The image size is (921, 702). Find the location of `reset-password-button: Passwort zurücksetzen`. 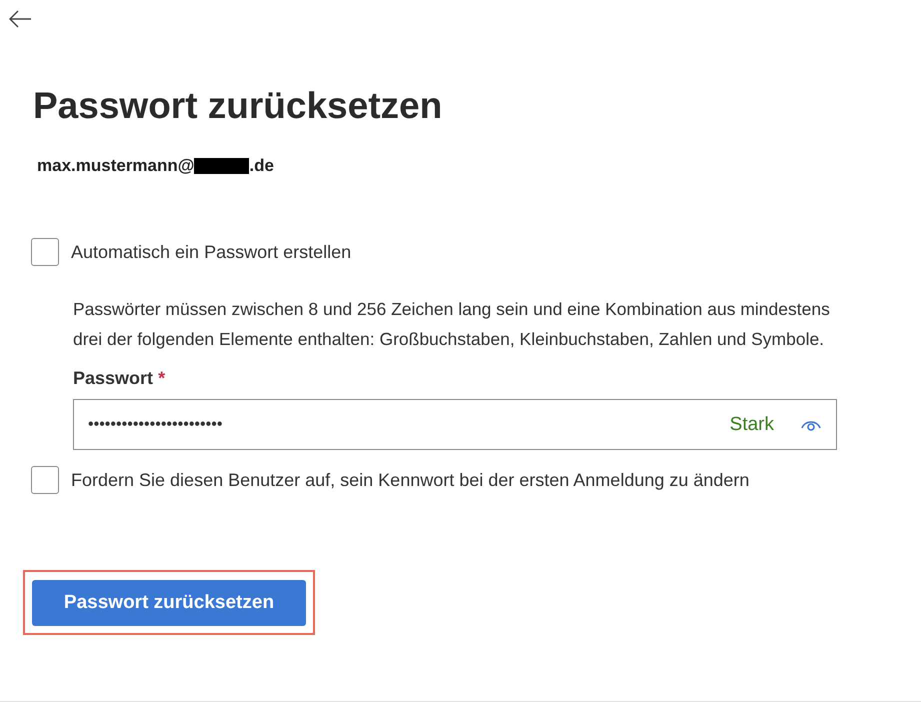

reset-password-button: Passwort zurücksetzen is located at coordinates (169, 603).